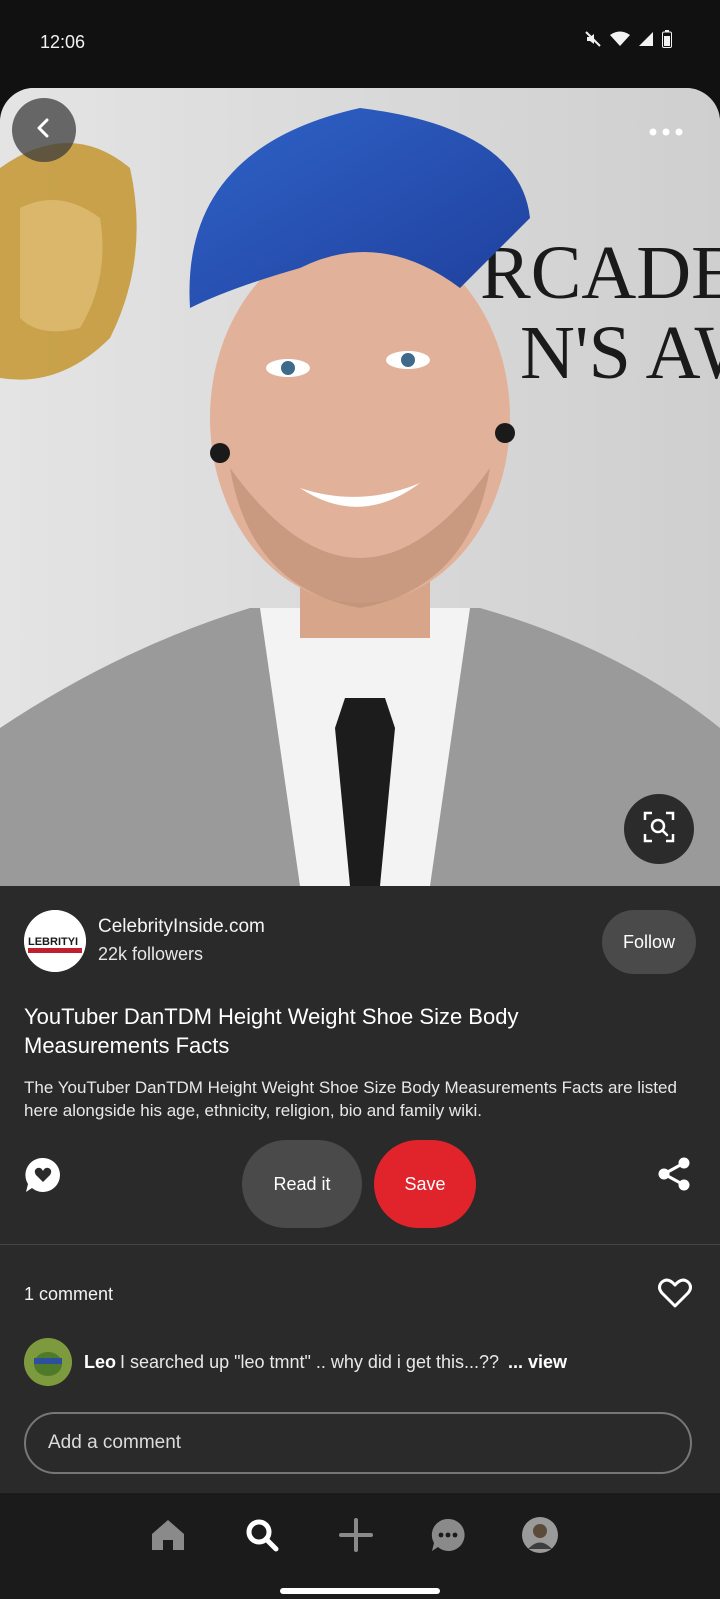 The height and width of the screenshot is (1599, 720). I want to click on follow-button: Follow, so click(649, 942).